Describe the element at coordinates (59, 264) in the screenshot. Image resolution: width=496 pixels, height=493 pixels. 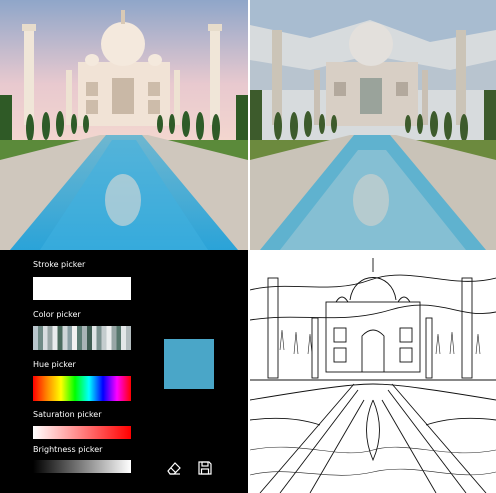
I see `stroke-picker-label: Stroke picker` at that location.